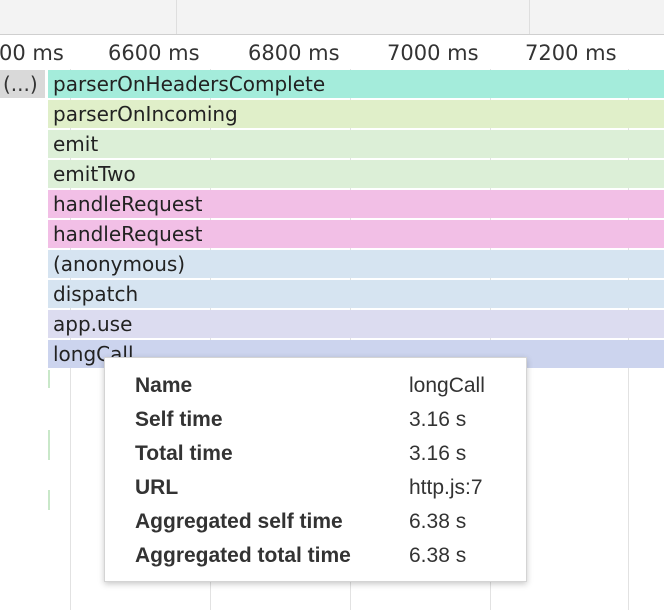 The width and height of the screenshot is (664, 610). I want to click on ruler-tick-label: 6600 ms, so click(154, 53).